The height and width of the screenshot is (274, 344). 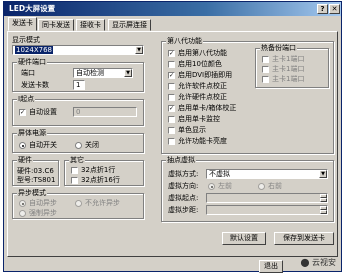 What do you see at coordinates (35, 85) in the screenshot?
I see `send-card-count-label: 发送卡数` at bounding box center [35, 85].